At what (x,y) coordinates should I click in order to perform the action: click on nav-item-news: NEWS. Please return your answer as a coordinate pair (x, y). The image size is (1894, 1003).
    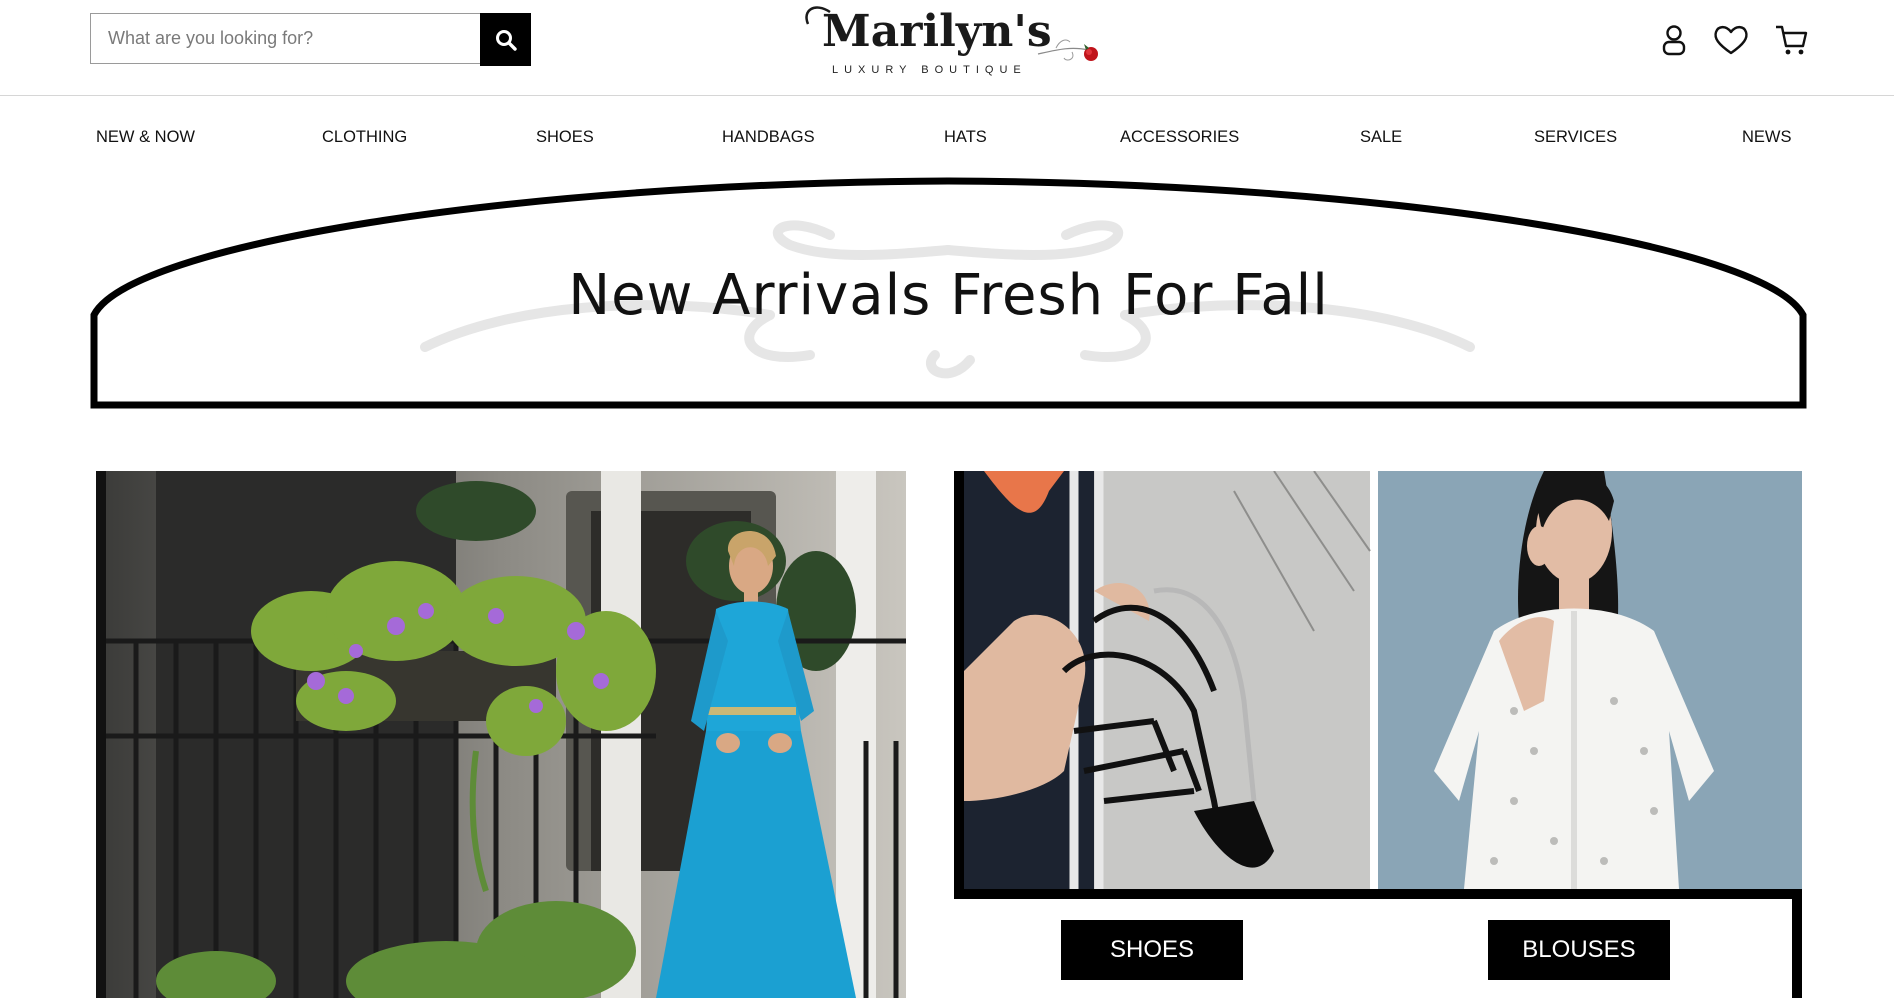
    Looking at the image, I should click on (1767, 137).